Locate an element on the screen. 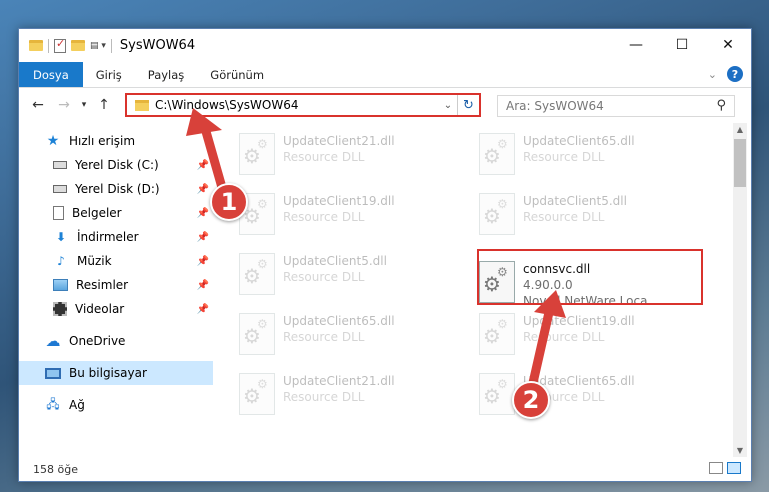  nav-label: Ağ is located at coordinates (77, 405).